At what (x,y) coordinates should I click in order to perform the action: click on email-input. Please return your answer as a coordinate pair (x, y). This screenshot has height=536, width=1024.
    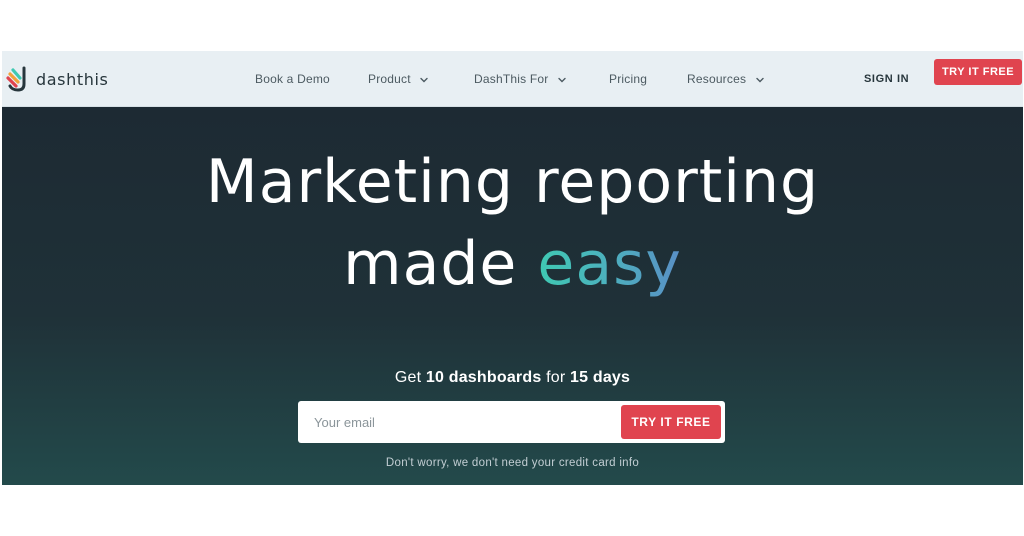
    Looking at the image, I should click on (458, 422).